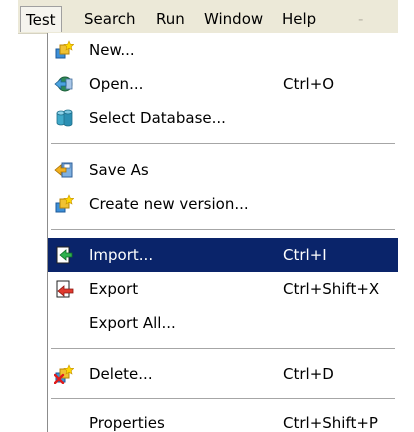  What do you see at coordinates (64, 203) in the screenshot?
I see `new-version-icon` at bounding box center [64, 203].